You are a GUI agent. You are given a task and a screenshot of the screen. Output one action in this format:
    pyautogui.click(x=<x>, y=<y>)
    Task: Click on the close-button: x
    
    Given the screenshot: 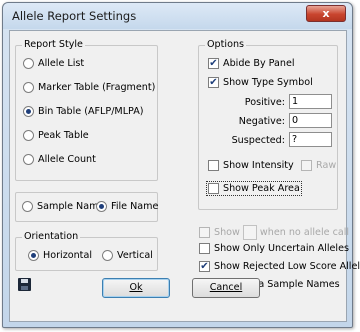 What is the action you would take?
    pyautogui.click(x=326, y=13)
    